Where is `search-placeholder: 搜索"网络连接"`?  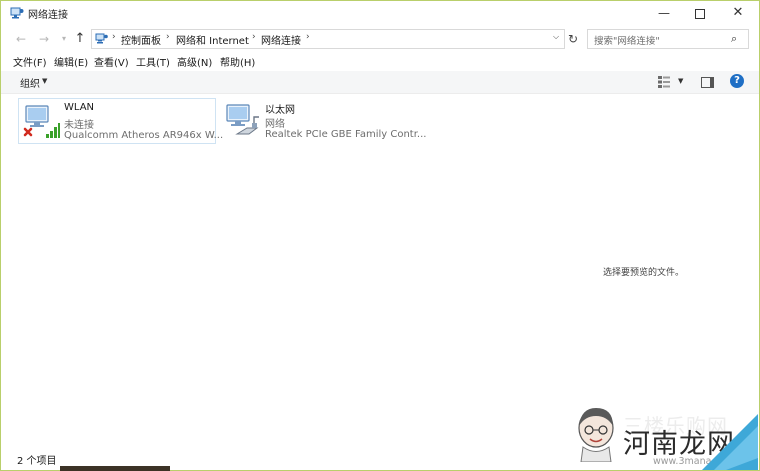
search-placeholder: 搜索"网络连接" is located at coordinates (627, 41).